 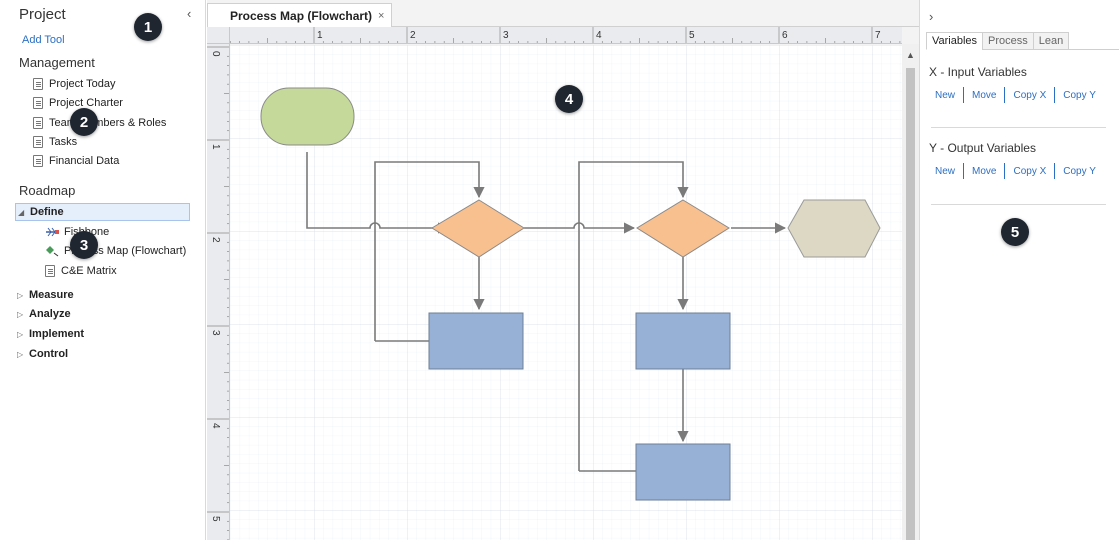 I want to click on tab-process-map: Process Map (Flowchart) ×, so click(x=299, y=15).